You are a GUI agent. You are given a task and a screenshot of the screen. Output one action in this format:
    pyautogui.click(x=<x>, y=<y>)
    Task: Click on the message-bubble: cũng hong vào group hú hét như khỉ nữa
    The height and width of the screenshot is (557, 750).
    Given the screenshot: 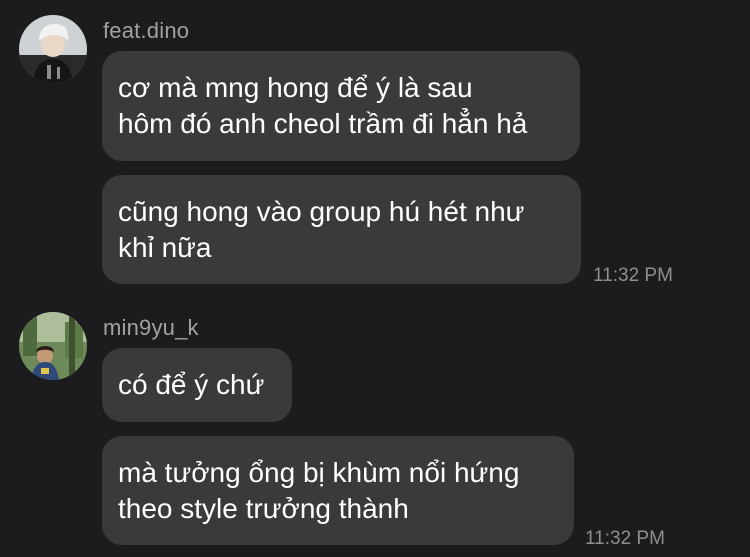 What is the action you would take?
    pyautogui.click(x=341, y=229)
    